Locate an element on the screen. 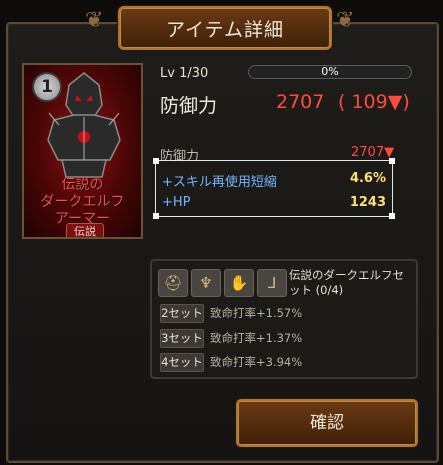 This screenshot has width=443, height=465. boots-icon: ⅃ is located at coordinates (272, 283).